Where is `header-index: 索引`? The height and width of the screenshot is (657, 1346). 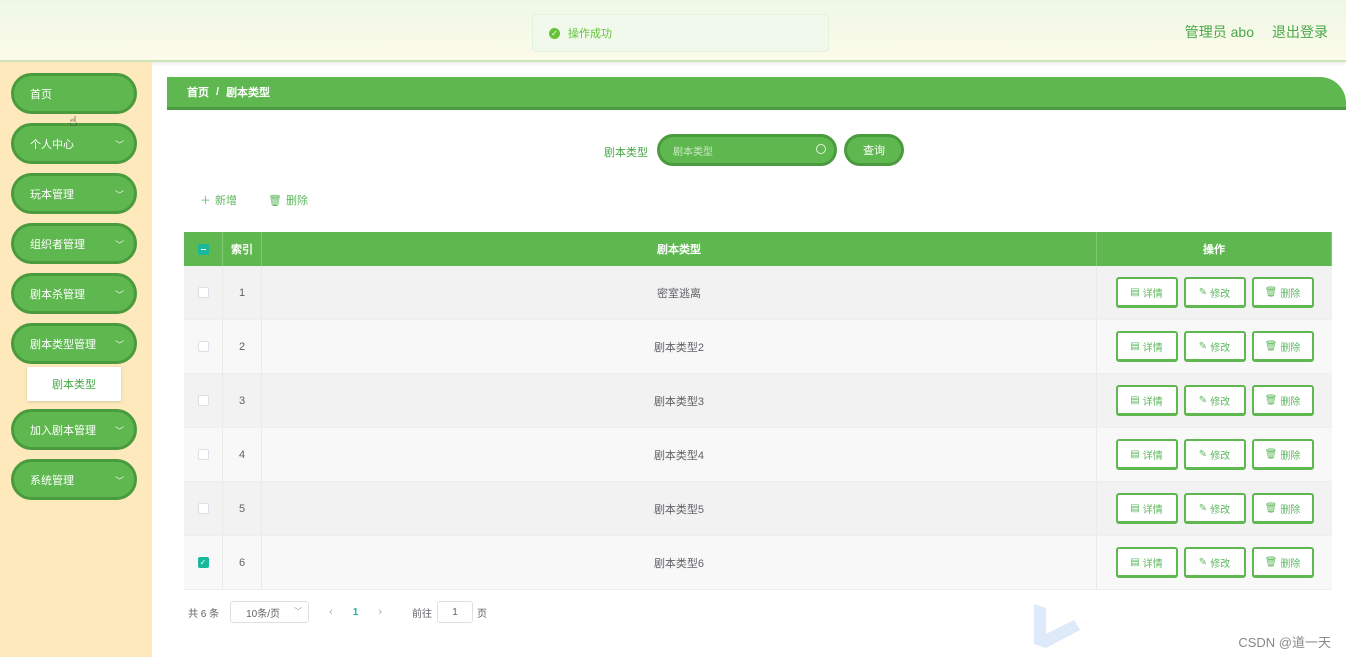
header-index: 索引 is located at coordinates (242, 249).